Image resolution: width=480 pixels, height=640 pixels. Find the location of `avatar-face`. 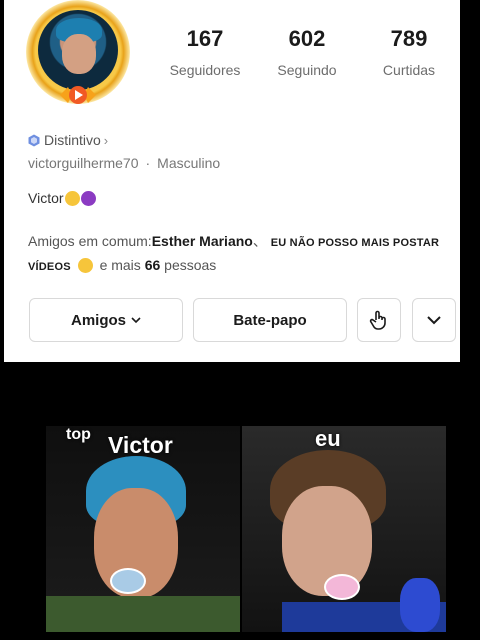

avatar-face is located at coordinates (79, 54).